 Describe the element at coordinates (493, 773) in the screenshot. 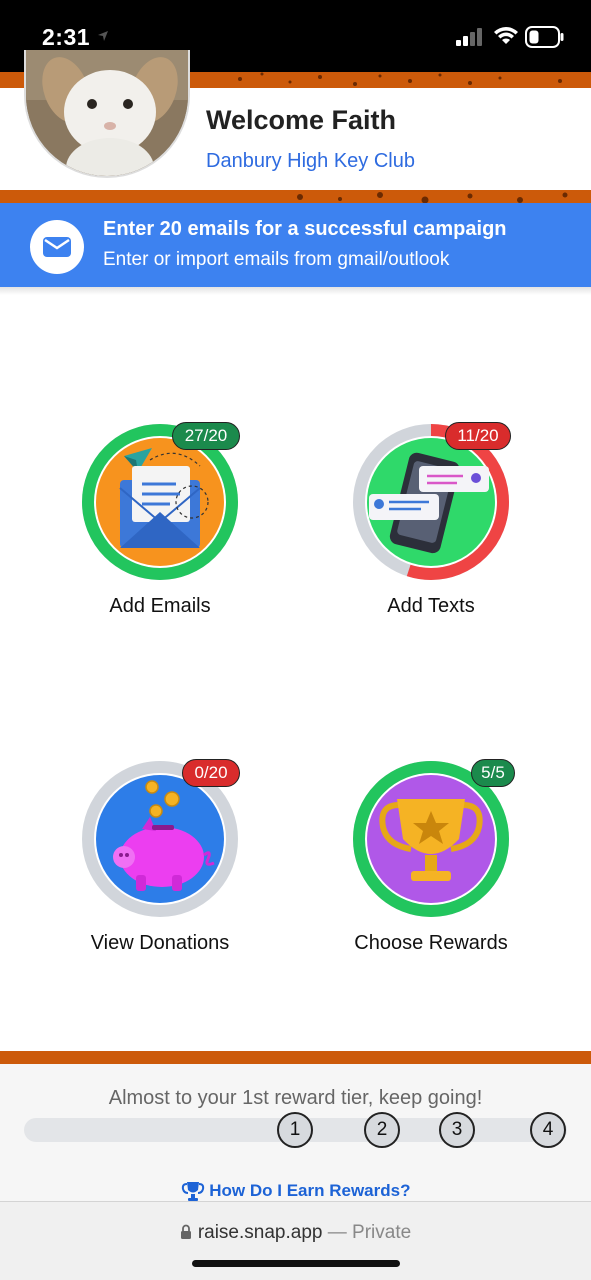

I see `rewards-count-badge: 5/5` at that location.